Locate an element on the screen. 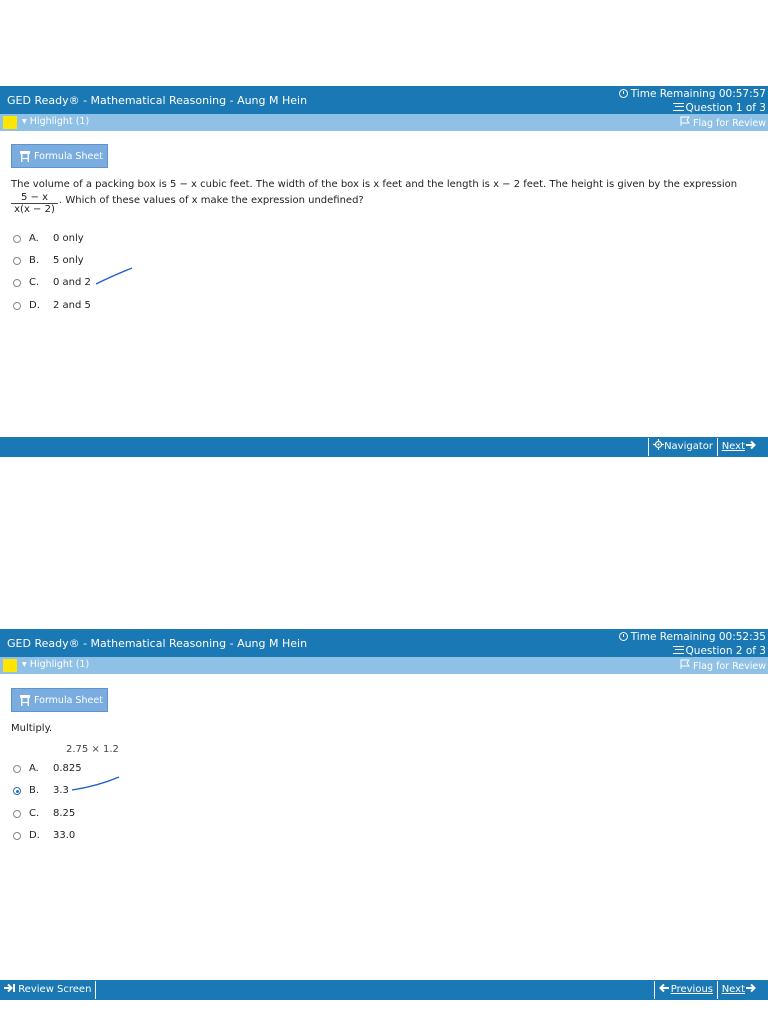  option-text: 3.3 is located at coordinates (61, 790).